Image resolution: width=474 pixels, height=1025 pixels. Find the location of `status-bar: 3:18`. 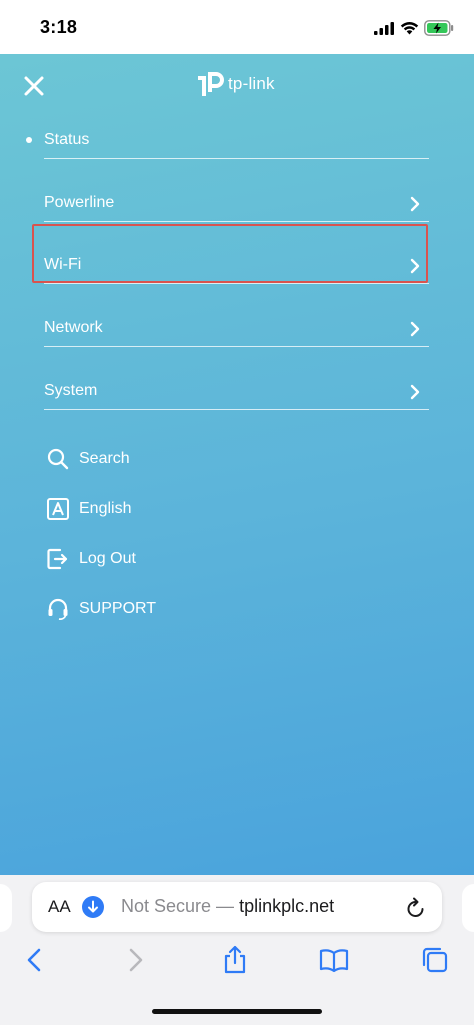

status-bar: 3:18 is located at coordinates (237, 27).